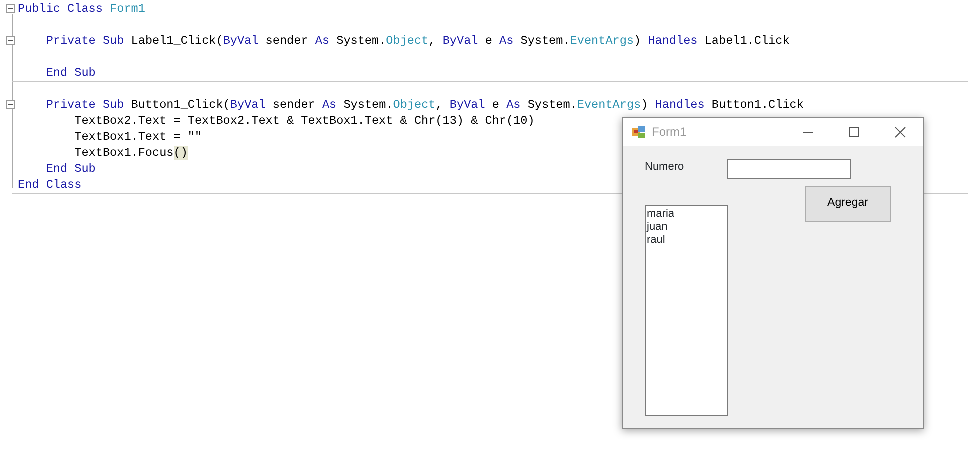  What do you see at coordinates (424, 105) in the screenshot?
I see `code-line: Private Sub Button1_Click(ByVal sender As System.Object, ByVal e As System.EventArgs) Handles Button1.Click` at bounding box center [424, 105].